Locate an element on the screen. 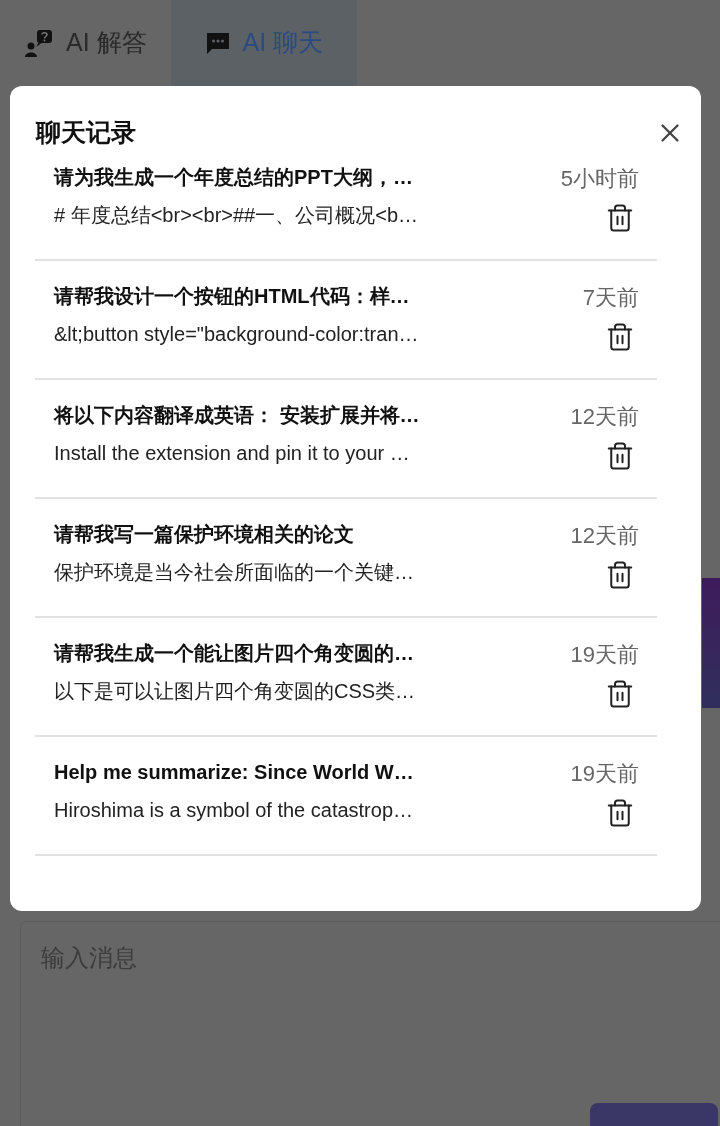 This screenshot has width=720, height=1126. chat-history-item: Help me summarize: Since World W… Hiroshima is a symbol of the catastrop… 19天前 is located at coordinates (346, 803).